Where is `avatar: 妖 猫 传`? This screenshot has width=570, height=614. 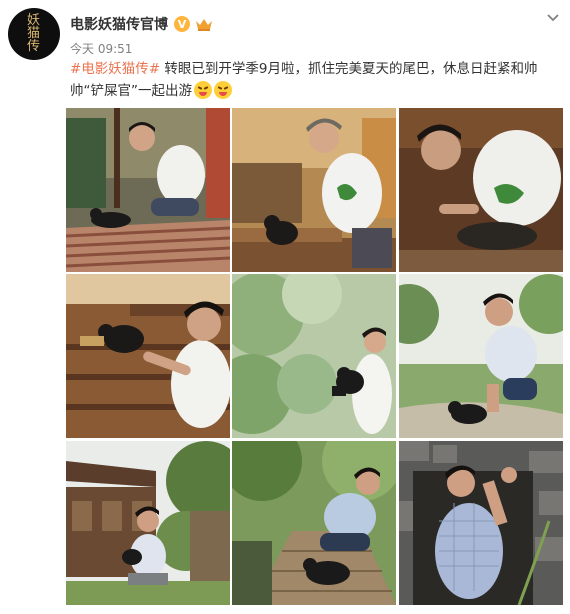 avatar: 妖 猫 传 is located at coordinates (34, 34).